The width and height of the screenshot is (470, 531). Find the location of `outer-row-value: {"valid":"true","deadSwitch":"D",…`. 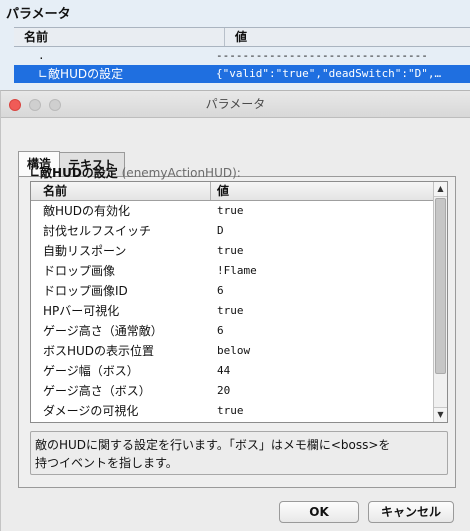

outer-row-value: {"valid":"true","deadSwitch":"D",… is located at coordinates (329, 73).